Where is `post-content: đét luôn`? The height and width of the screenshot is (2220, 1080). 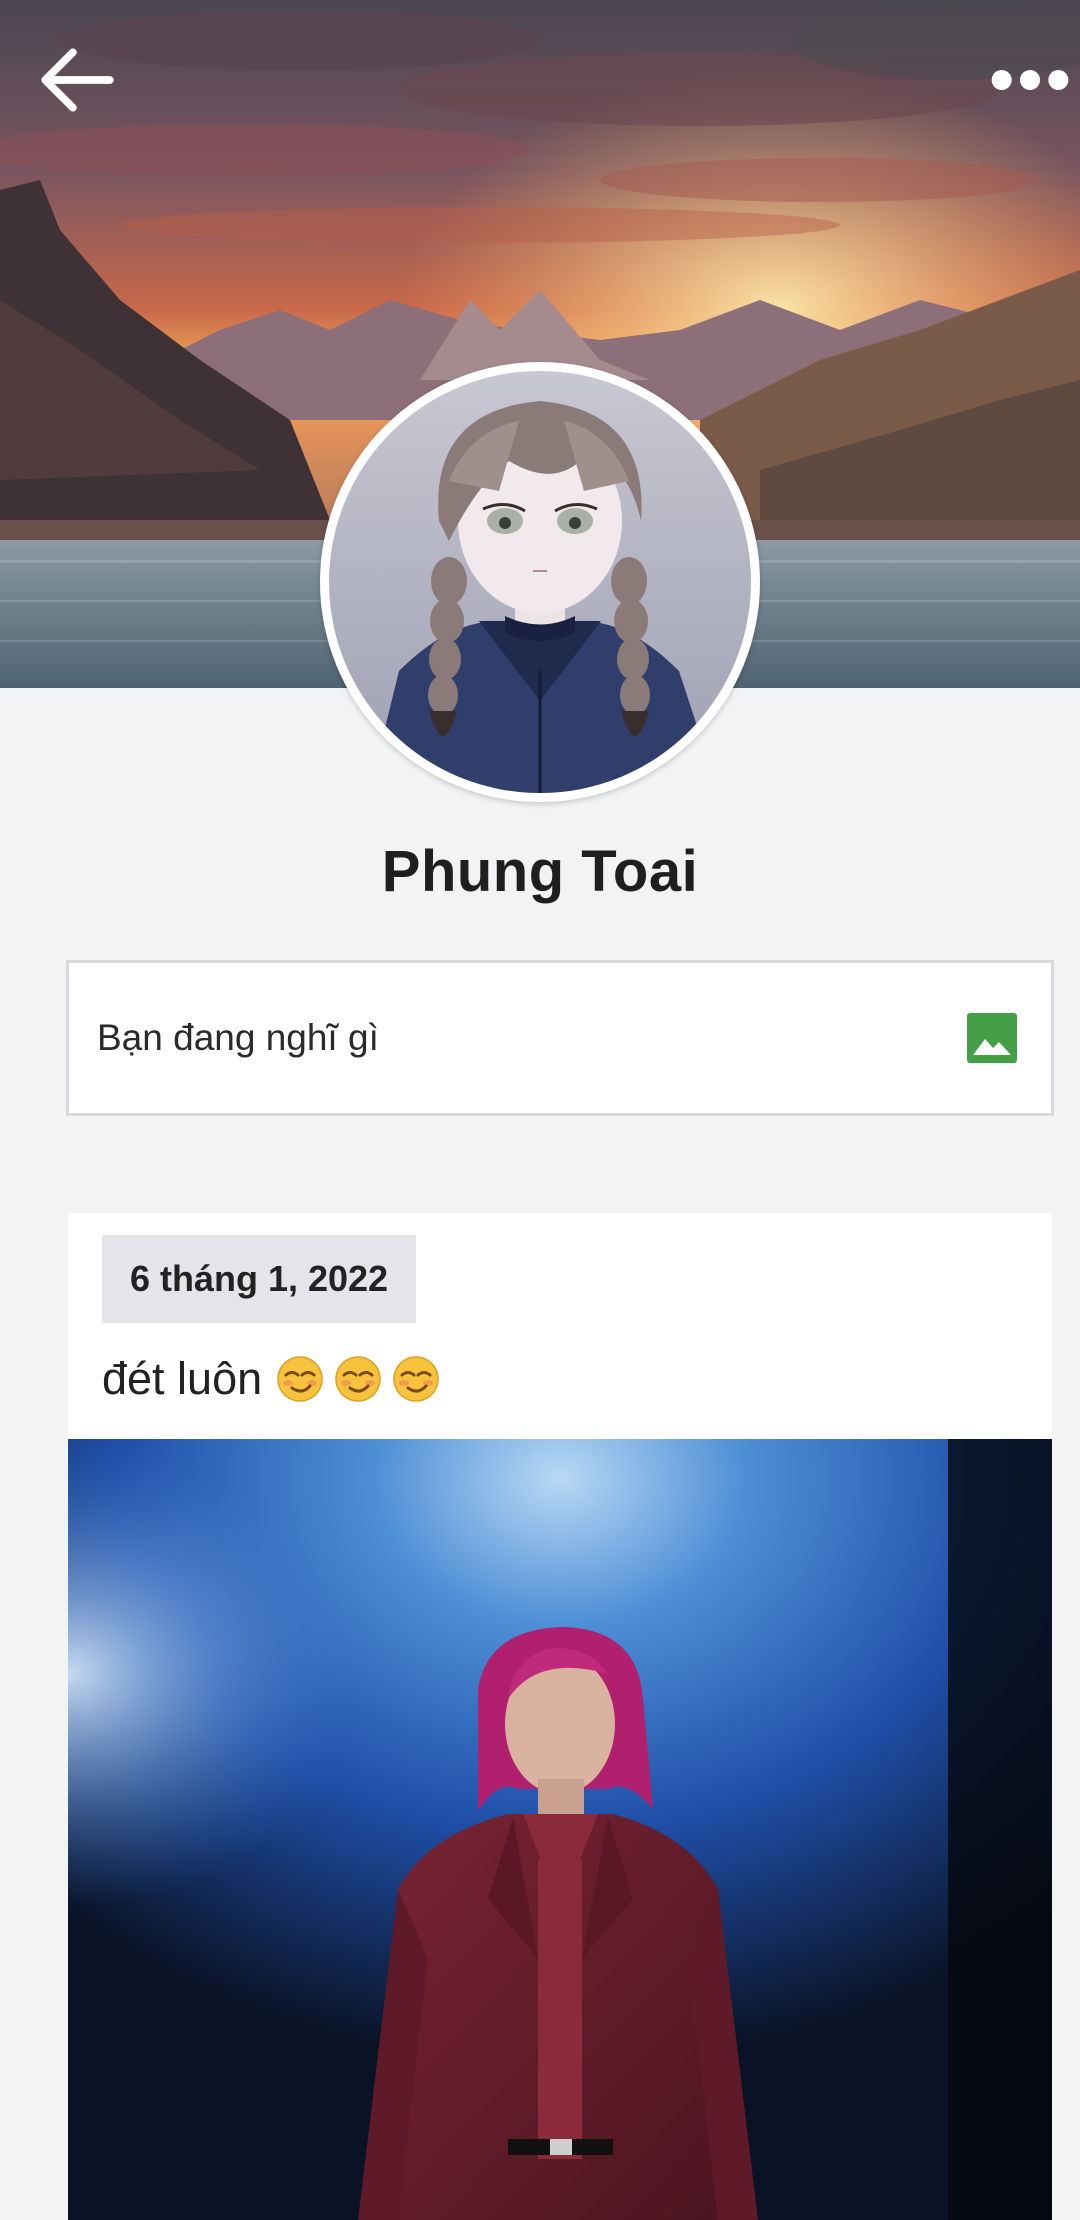
post-content: đét luôn is located at coordinates (271, 1379).